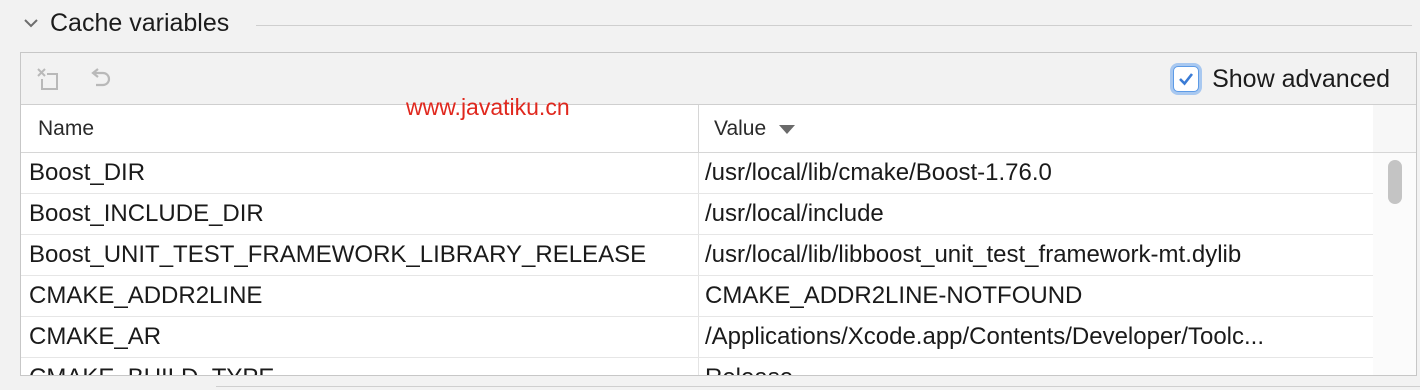 The height and width of the screenshot is (390, 1420). What do you see at coordinates (359, 366) in the screenshot?
I see `variable-name: CMAKE_BUILD_TYPE` at bounding box center [359, 366].